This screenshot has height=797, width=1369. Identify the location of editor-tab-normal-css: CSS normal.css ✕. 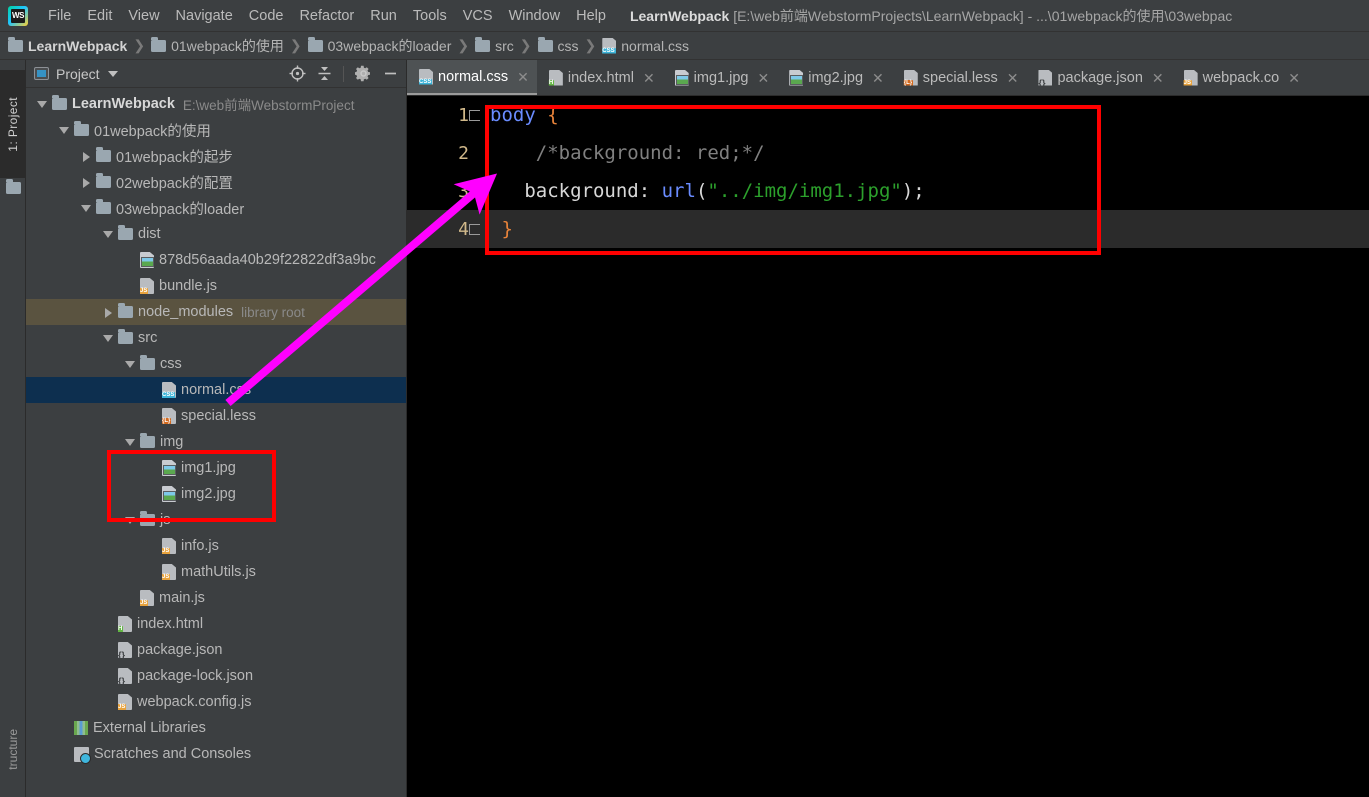
(472, 77).